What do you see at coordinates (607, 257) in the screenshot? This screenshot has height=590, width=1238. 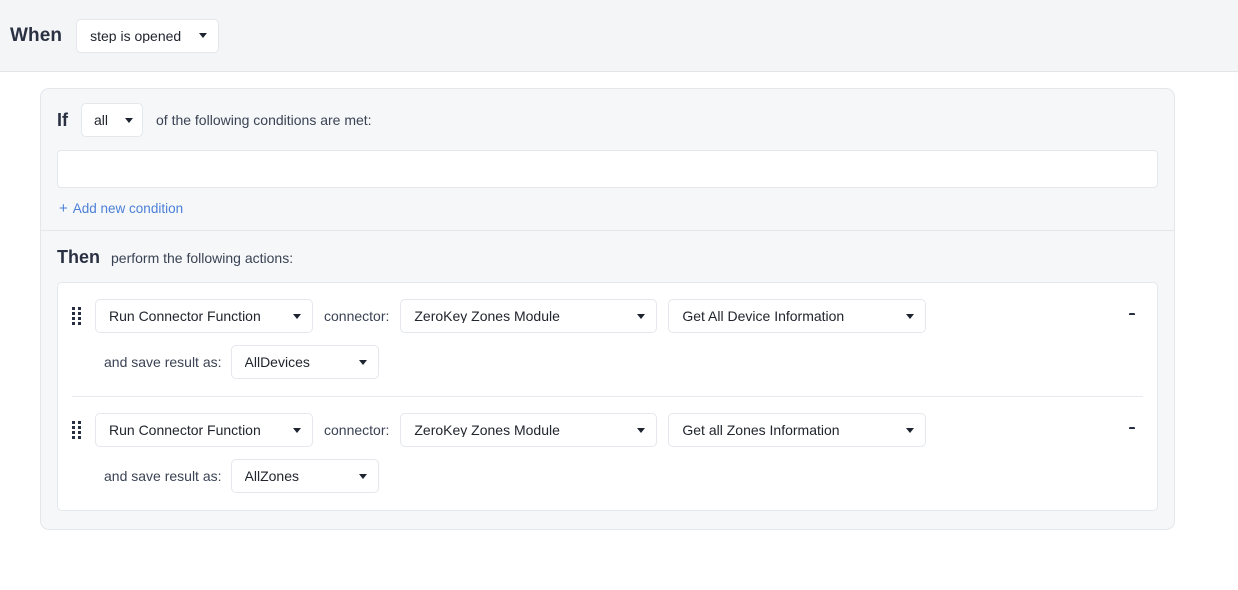 I see `action-header-row: Then perform the following actions:` at bounding box center [607, 257].